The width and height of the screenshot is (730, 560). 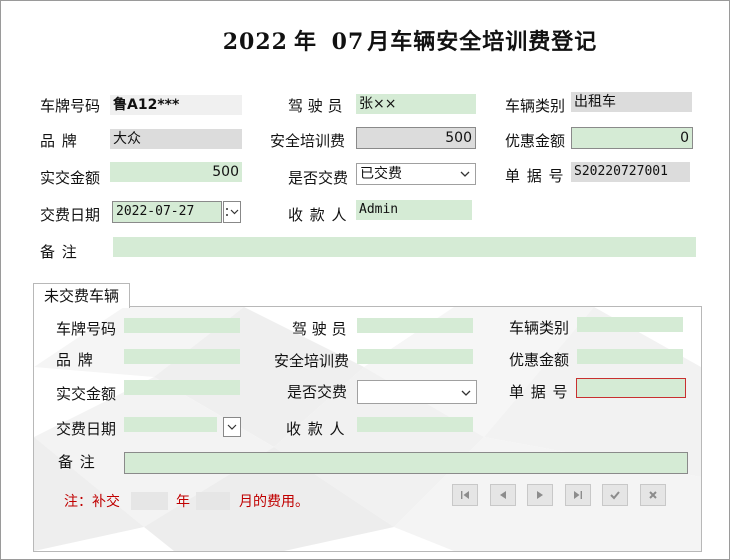 What do you see at coordinates (81, 295) in the screenshot?
I see `tab-unpaid-vehicles: 未交费车辆` at bounding box center [81, 295].